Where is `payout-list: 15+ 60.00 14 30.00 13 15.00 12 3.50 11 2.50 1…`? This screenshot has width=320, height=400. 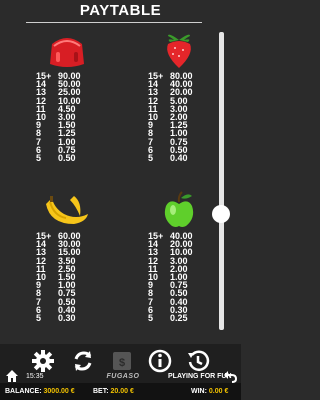 payout-list: 15+ 60.00 14 30.00 13 15.00 12 3.50 11 2.50 1… is located at coordinates (64, 277).